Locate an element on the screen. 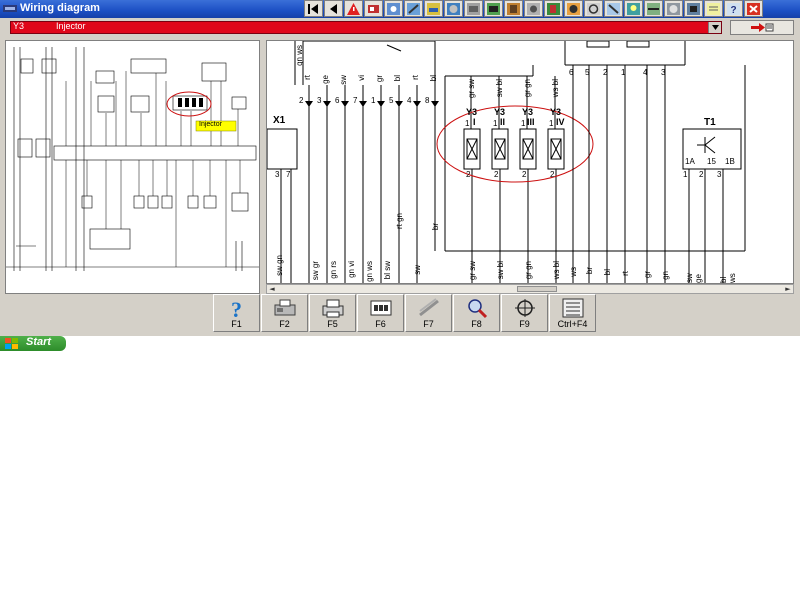 The height and width of the screenshot is (600, 800). transistor-pin: 2 is located at coordinates (701, 174).